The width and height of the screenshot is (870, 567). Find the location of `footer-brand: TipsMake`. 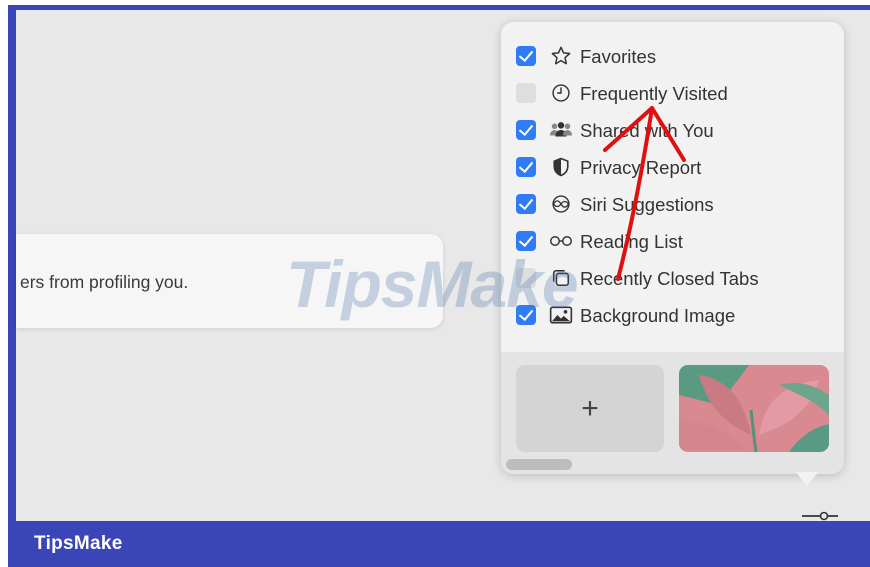

footer-brand: TipsMake is located at coordinates (78, 543).